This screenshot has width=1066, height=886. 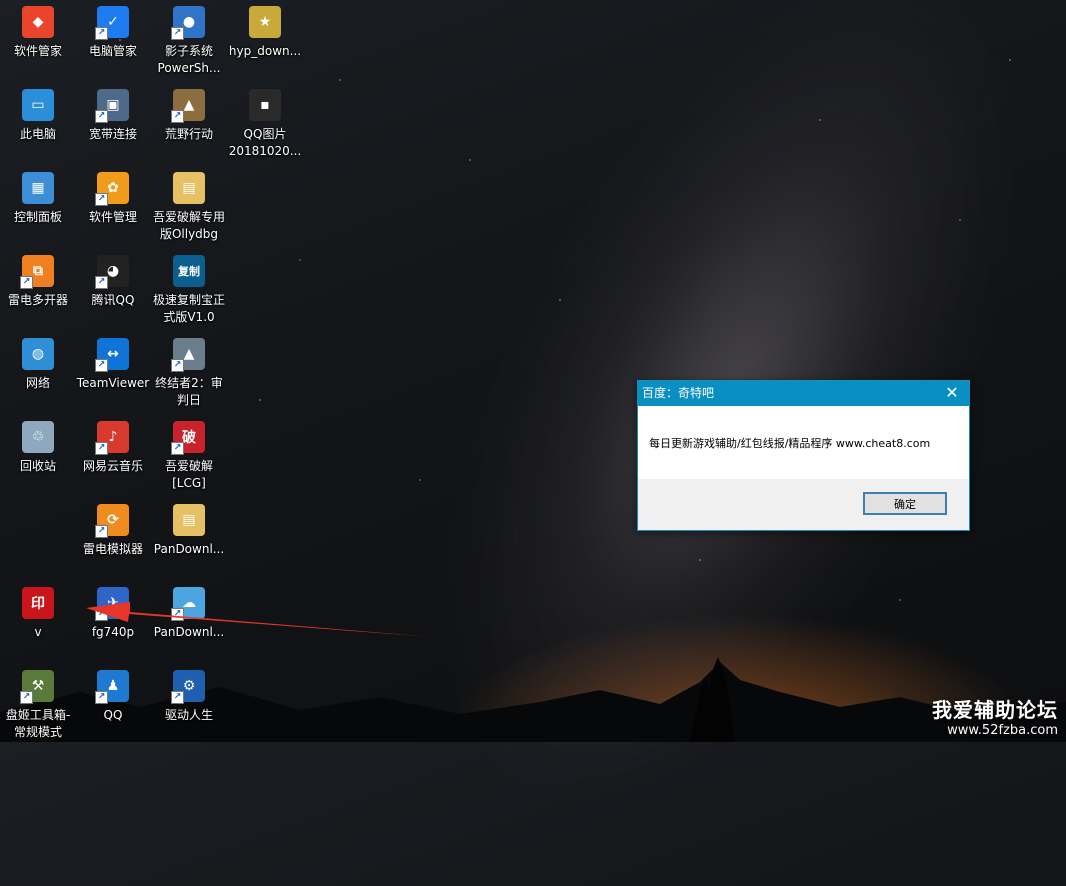 What do you see at coordinates (259, 619) in the screenshot?
I see `red-arrow-annotation` at bounding box center [259, 619].